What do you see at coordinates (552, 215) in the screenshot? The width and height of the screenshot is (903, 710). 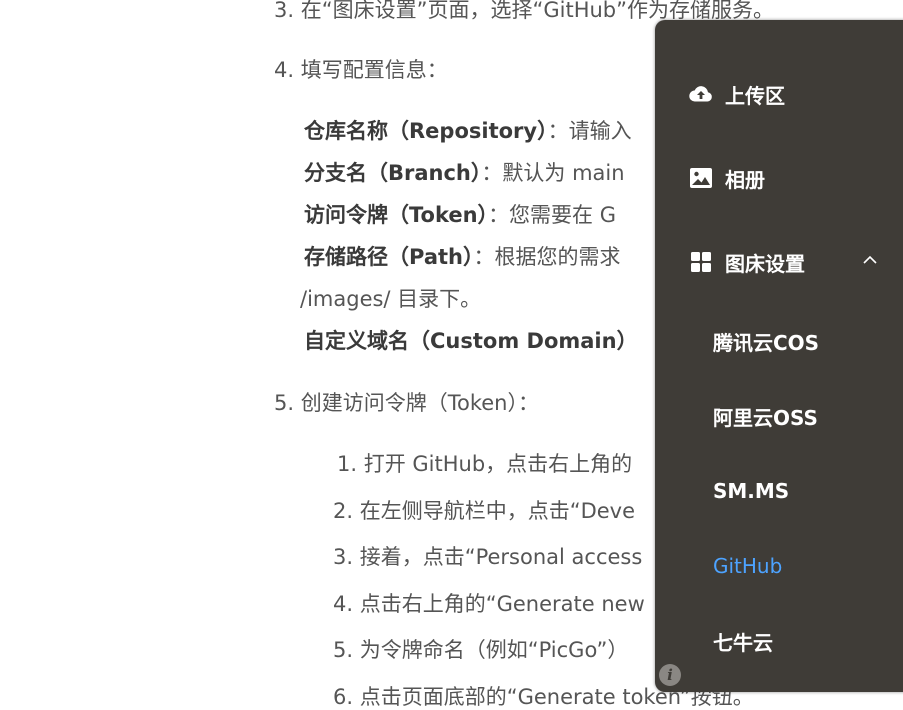 I see `field-token-desc: ：您需要在 G` at bounding box center [552, 215].